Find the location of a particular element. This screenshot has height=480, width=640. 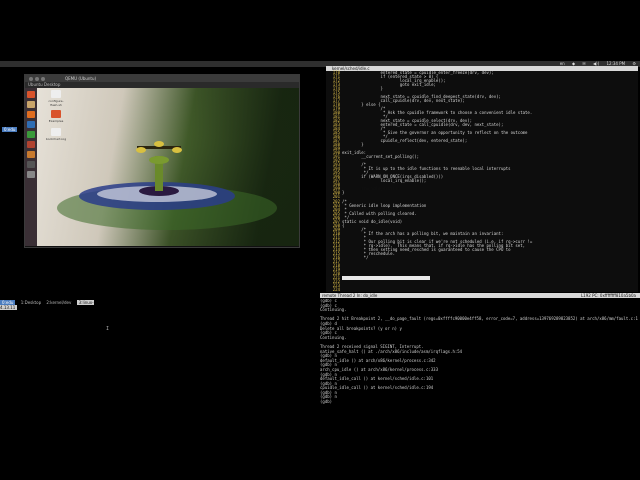

window-controls is located at coordinates (38, 78).